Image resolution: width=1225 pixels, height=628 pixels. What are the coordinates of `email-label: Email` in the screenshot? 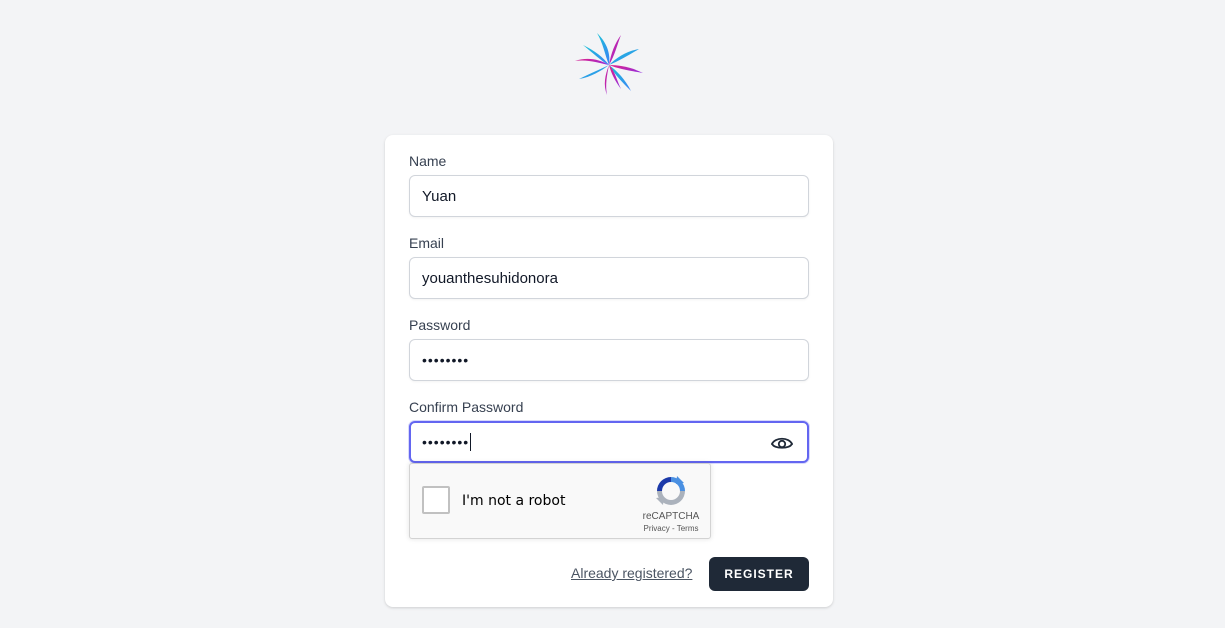 It's located at (427, 243).